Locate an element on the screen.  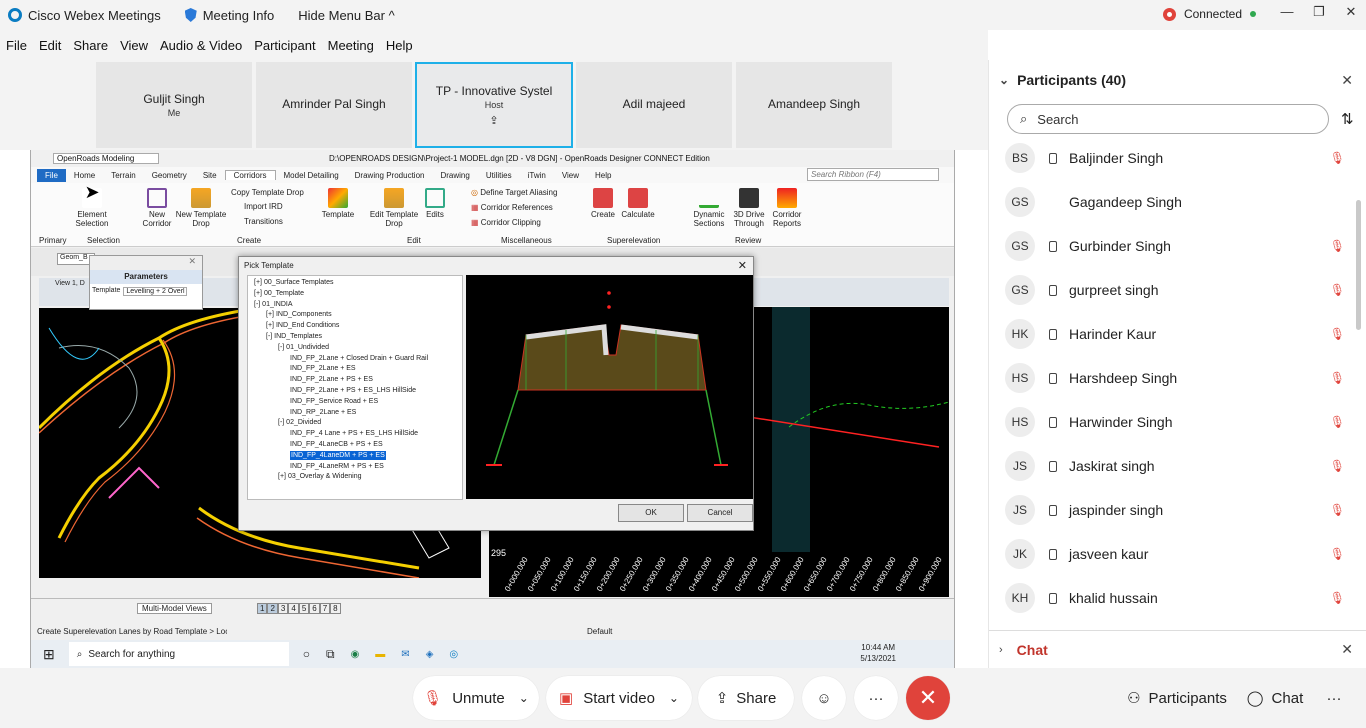
view-button-2: 2 is located at coordinates (272, 608).